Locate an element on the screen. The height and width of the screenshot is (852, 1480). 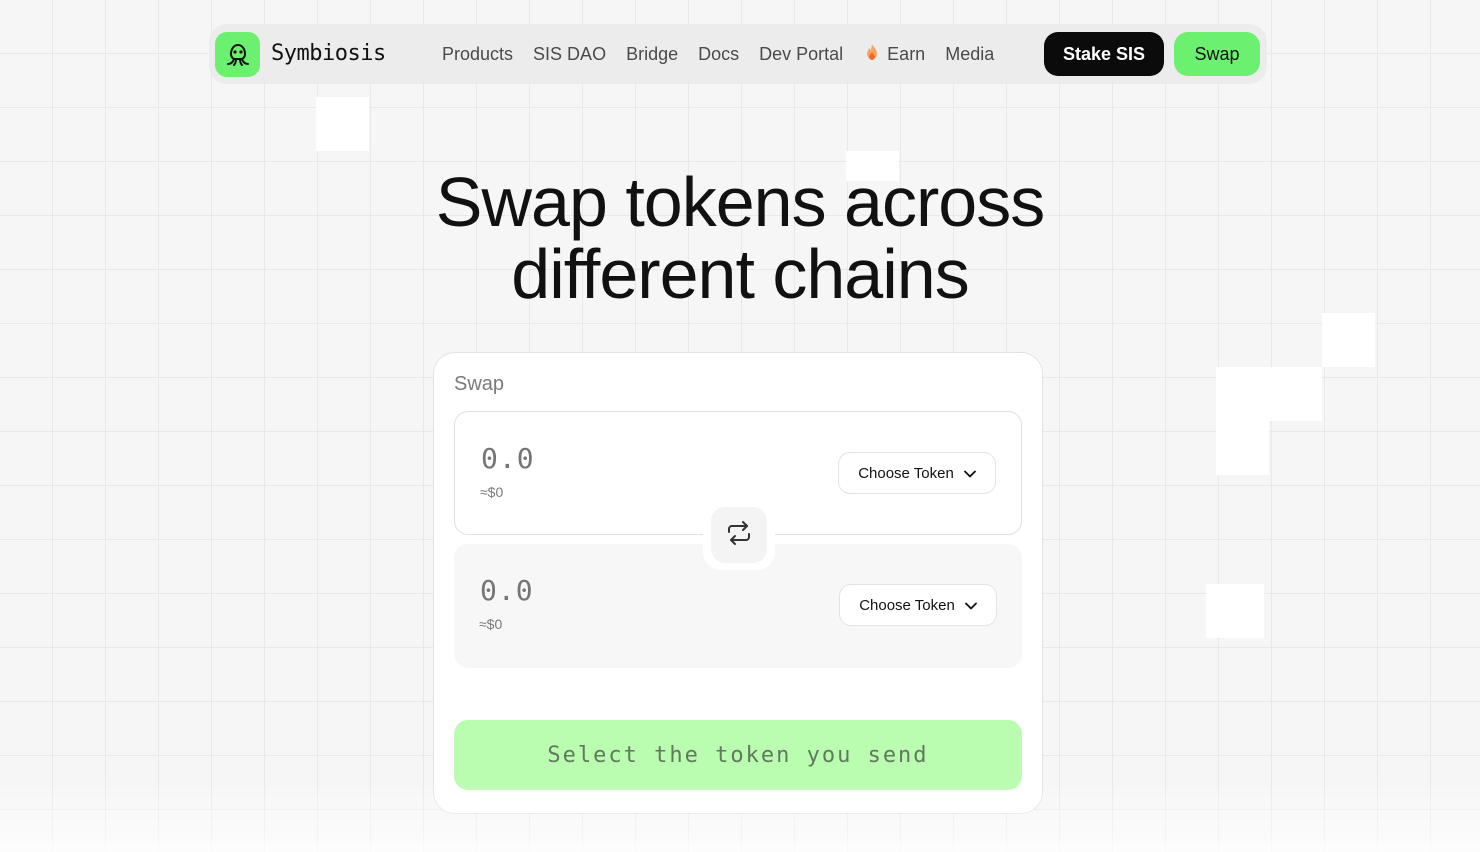
page-title: Swap tokens across different chains is located at coordinates (740, 238).